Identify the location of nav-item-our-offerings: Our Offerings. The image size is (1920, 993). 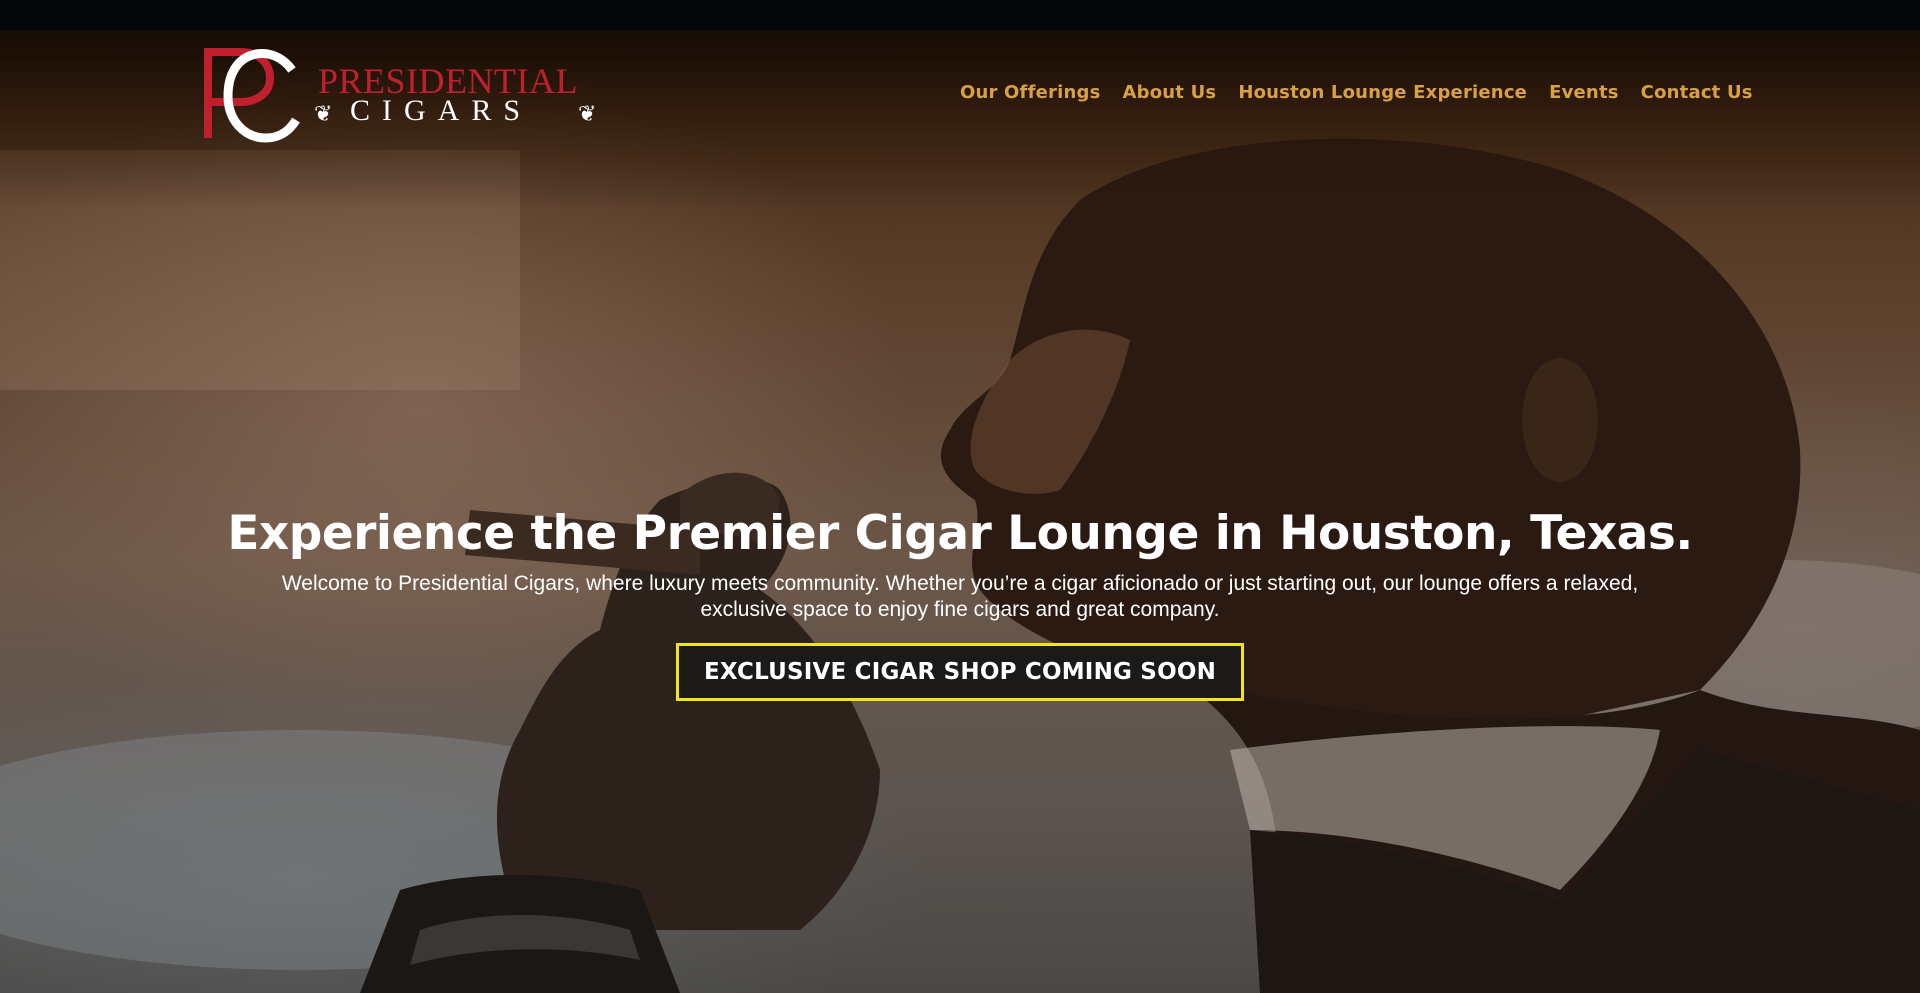
(1030, 92).